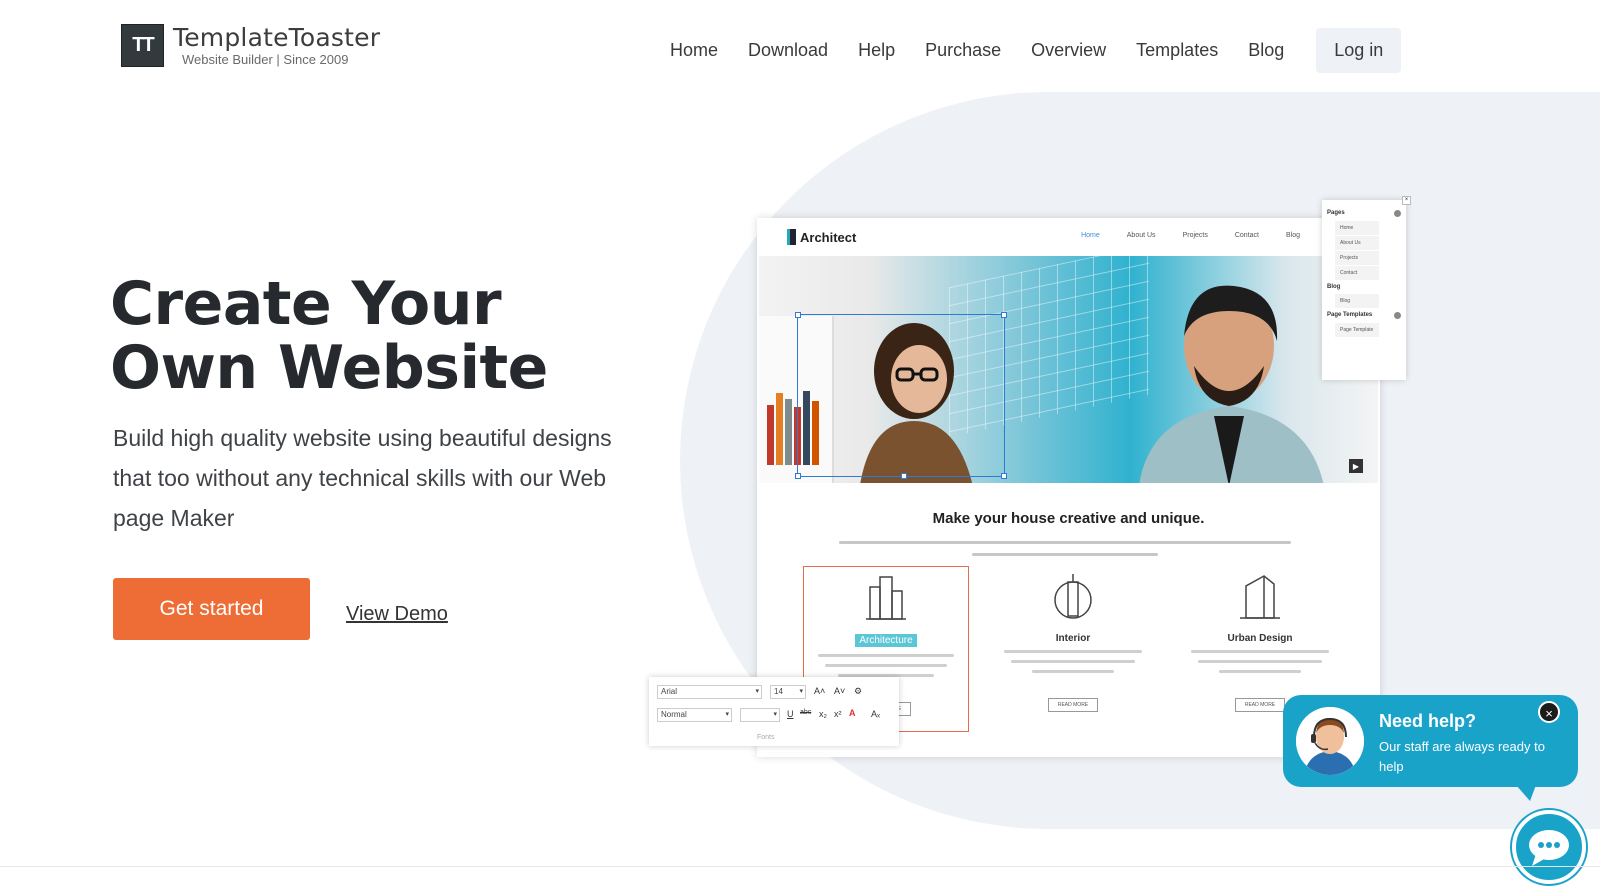  I want to click on page-item: About Us, so click(1357, 243).